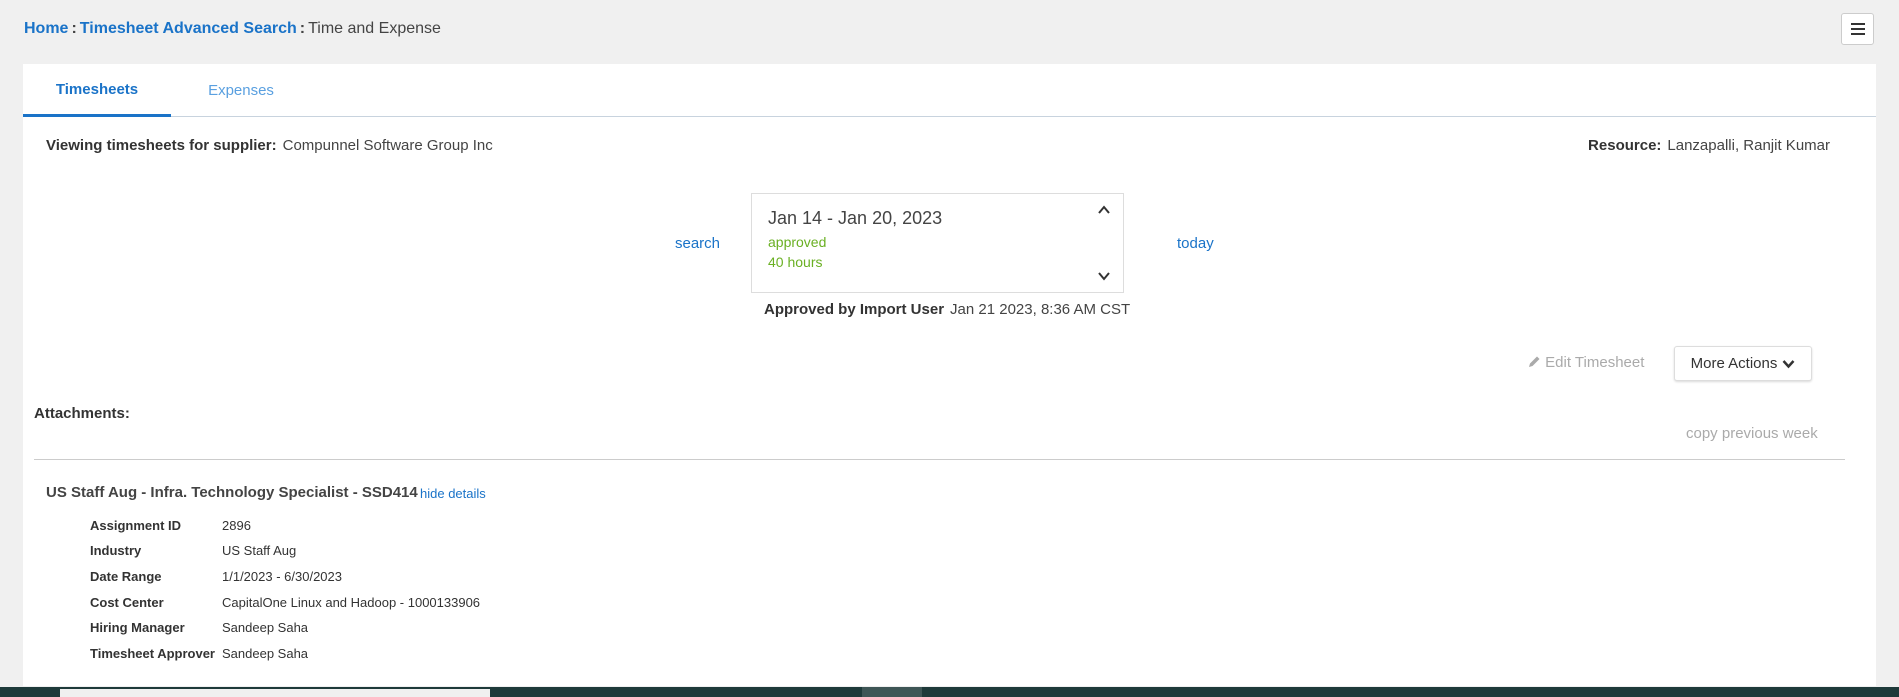  What do you see at coordinates (259, 550) in the screenshot?
I see `detail-value: US Staff Aug` at bounding box center [259, 550].